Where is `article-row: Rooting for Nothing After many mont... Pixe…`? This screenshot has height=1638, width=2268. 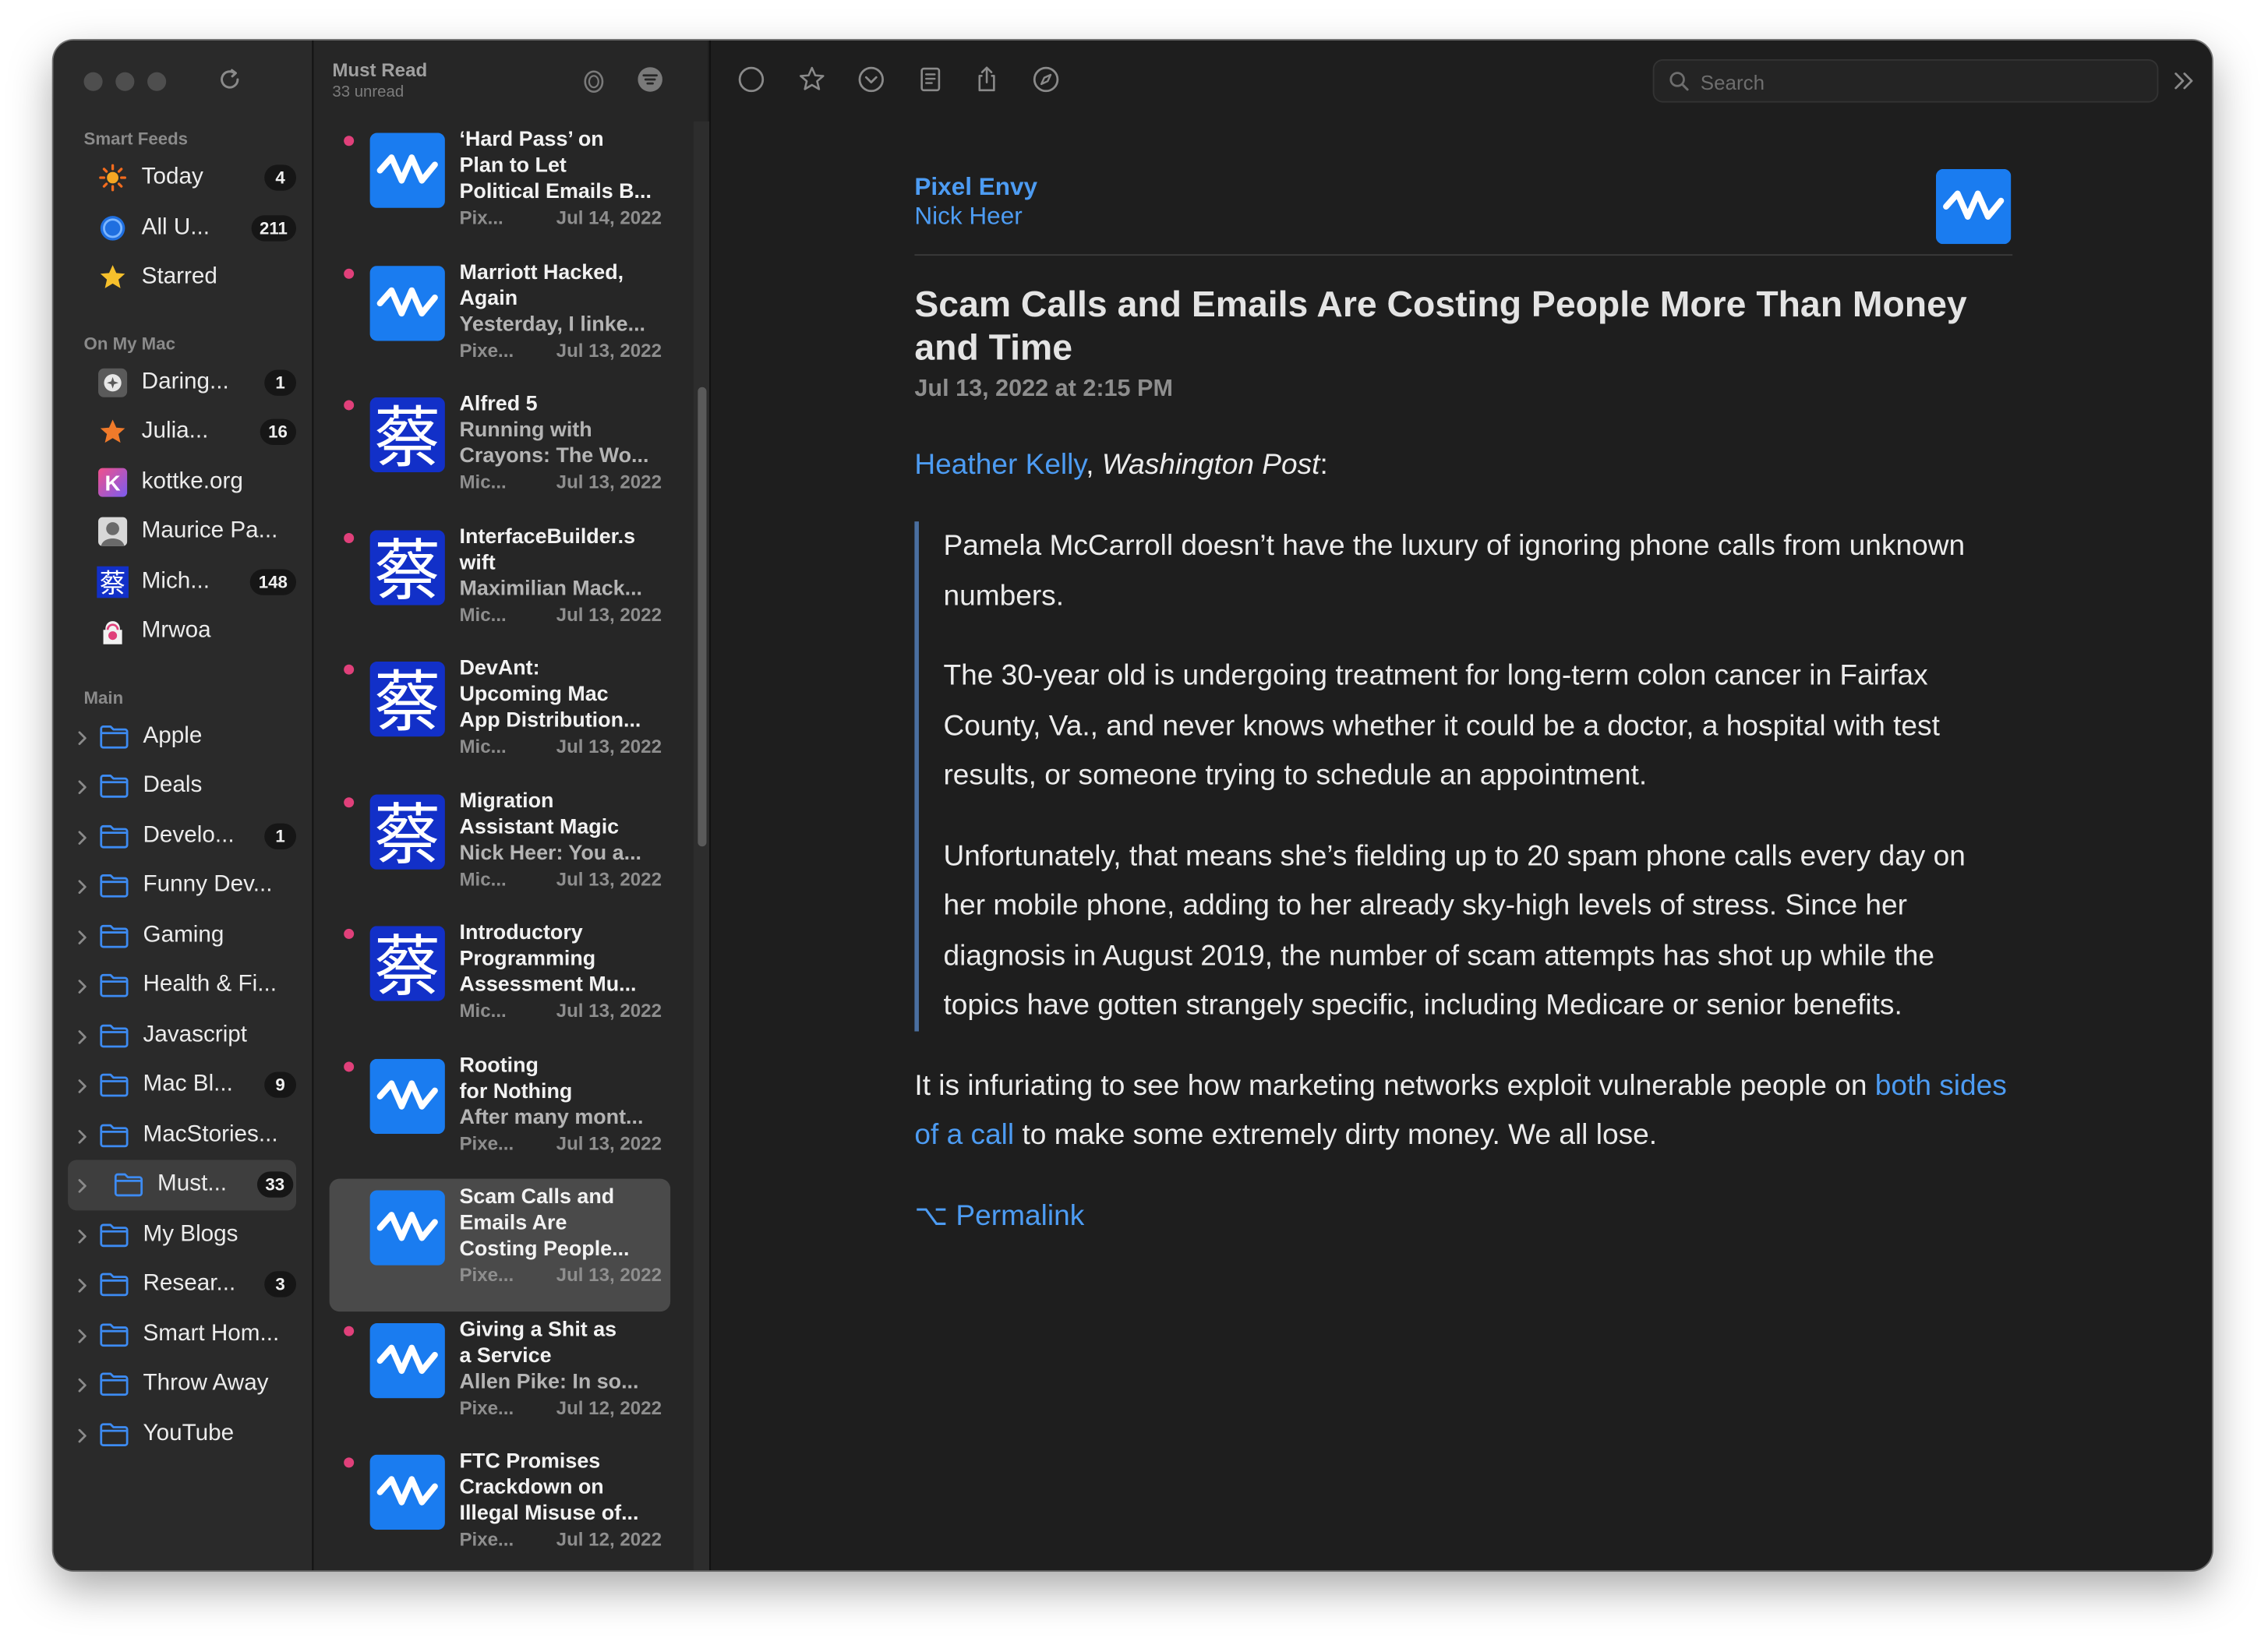 article-row: Rooting for Nothing After many mont... Pixe… is located at coordinates (500, 1113).